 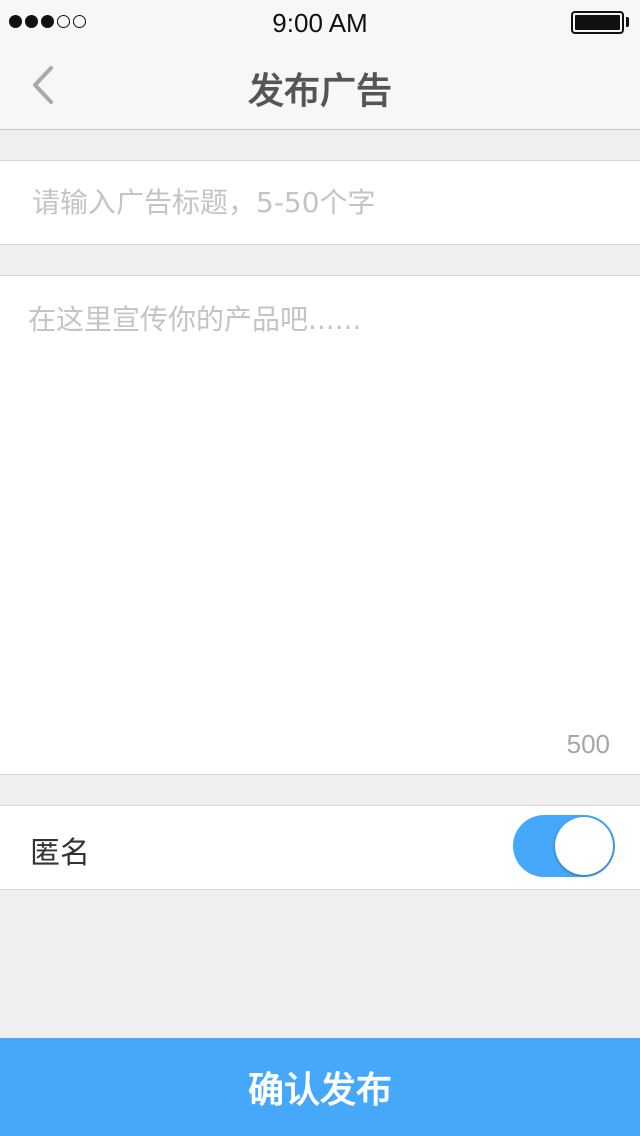 I want to click on ad-title-row, so click(x=320, y=202).